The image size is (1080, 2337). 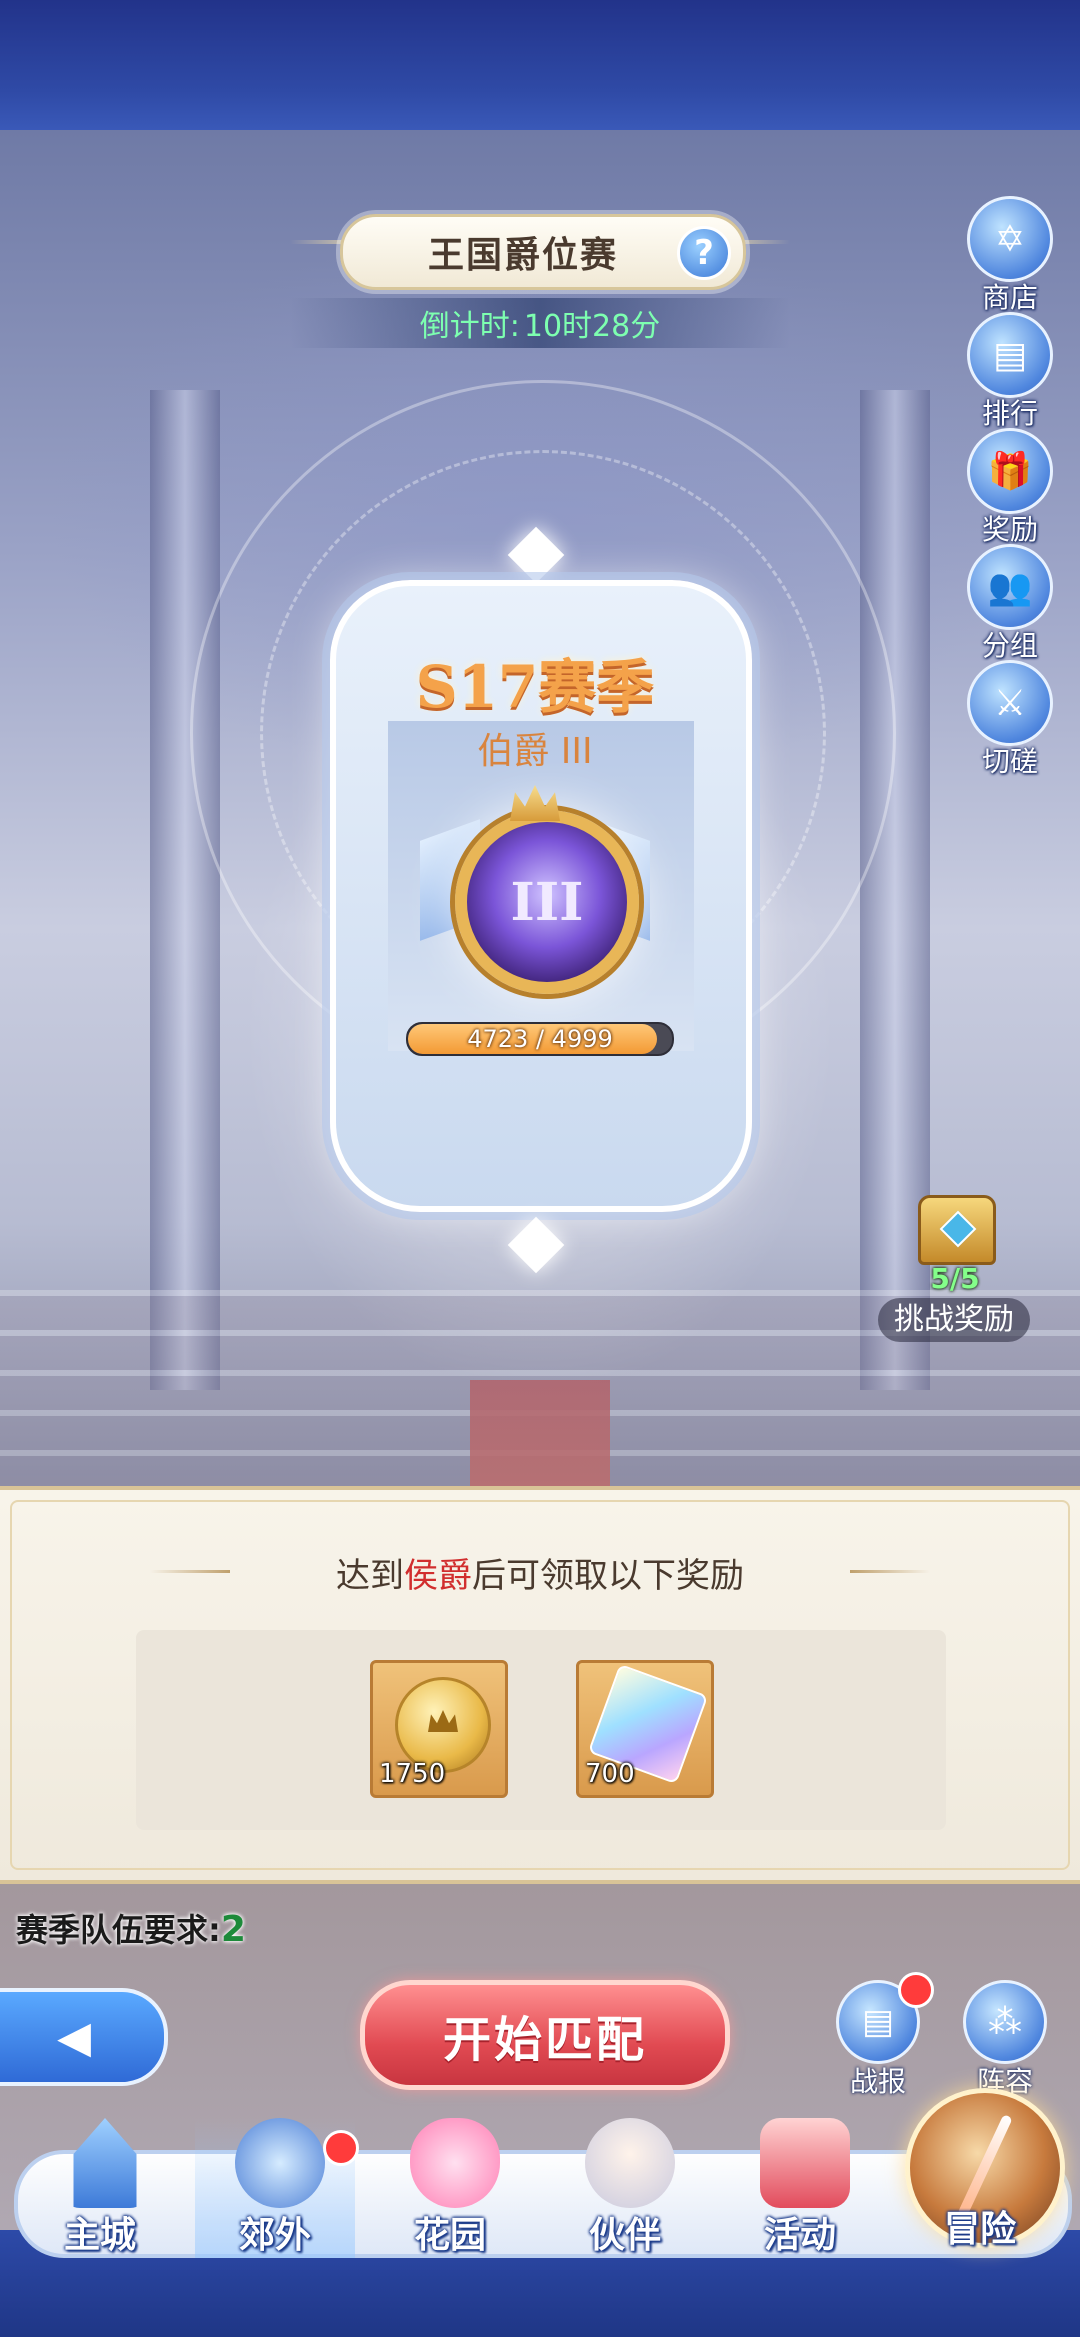 I want to click on side-button-rewards: 🎁 奖励, so click(x=1010, y=488).